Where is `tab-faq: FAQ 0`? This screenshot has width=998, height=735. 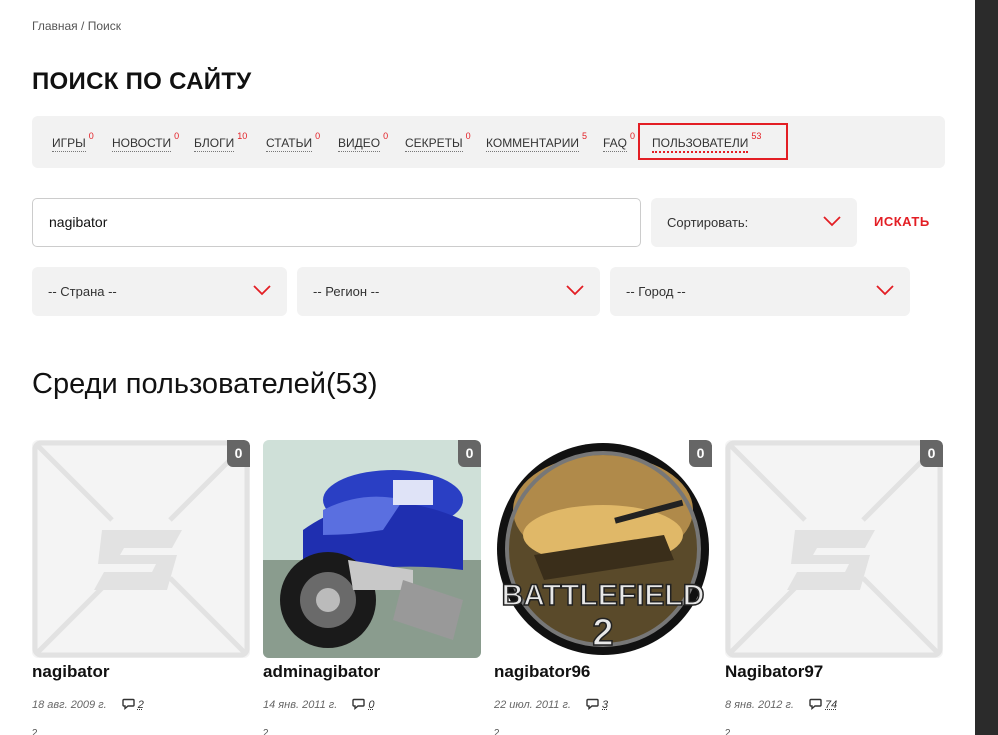
tab-faq: FAQ 0 is located at coordinates (619, 141).